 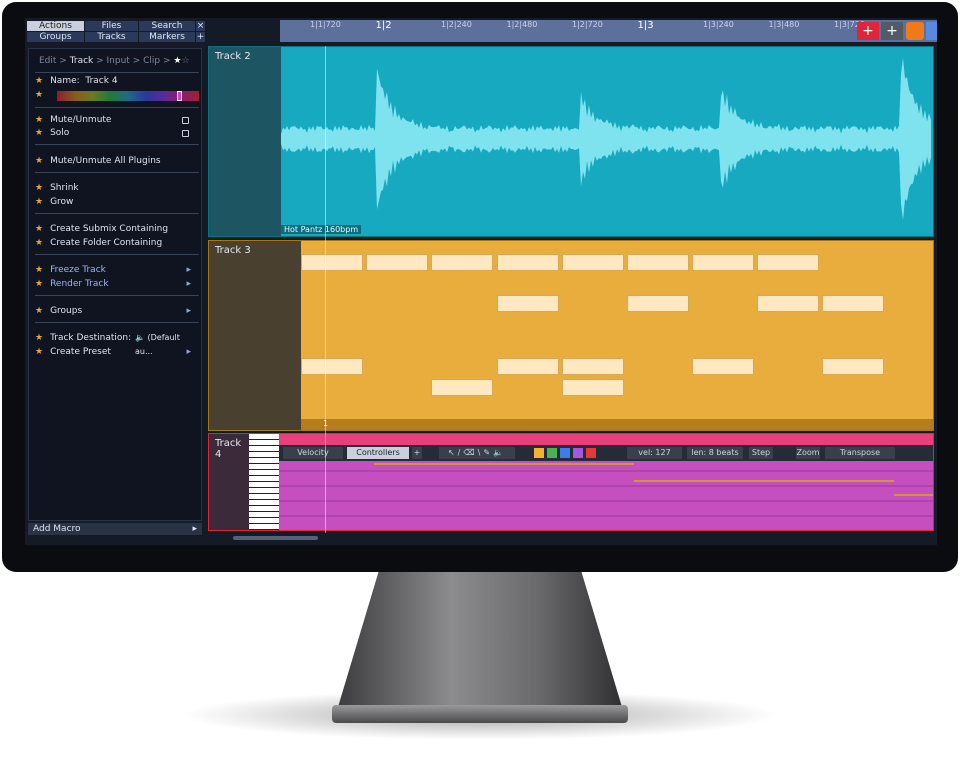 I want to click on edit-tools: ↖/⌫\✎🔈, so click(x=477, y=453).